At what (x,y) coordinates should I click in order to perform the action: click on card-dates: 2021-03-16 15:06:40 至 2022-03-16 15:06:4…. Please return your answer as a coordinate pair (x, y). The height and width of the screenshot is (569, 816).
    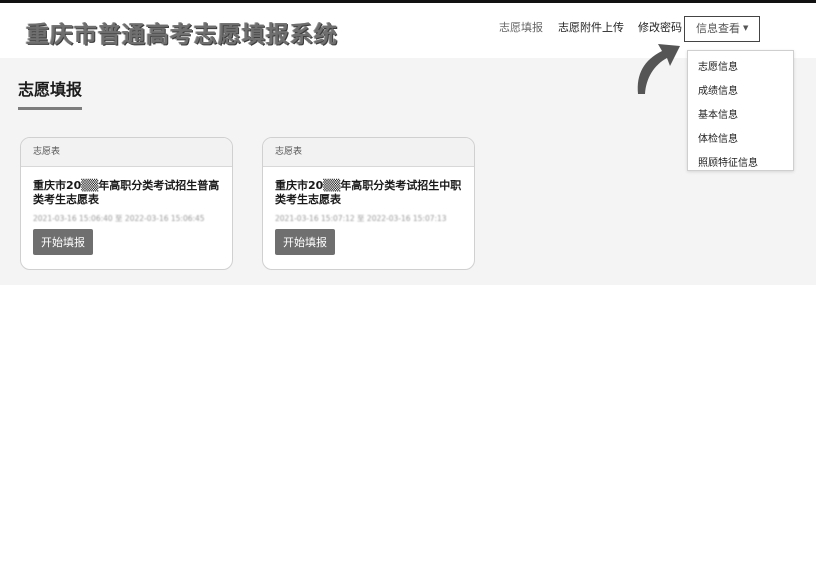
    Looking at the image, I should click on (119, 218).